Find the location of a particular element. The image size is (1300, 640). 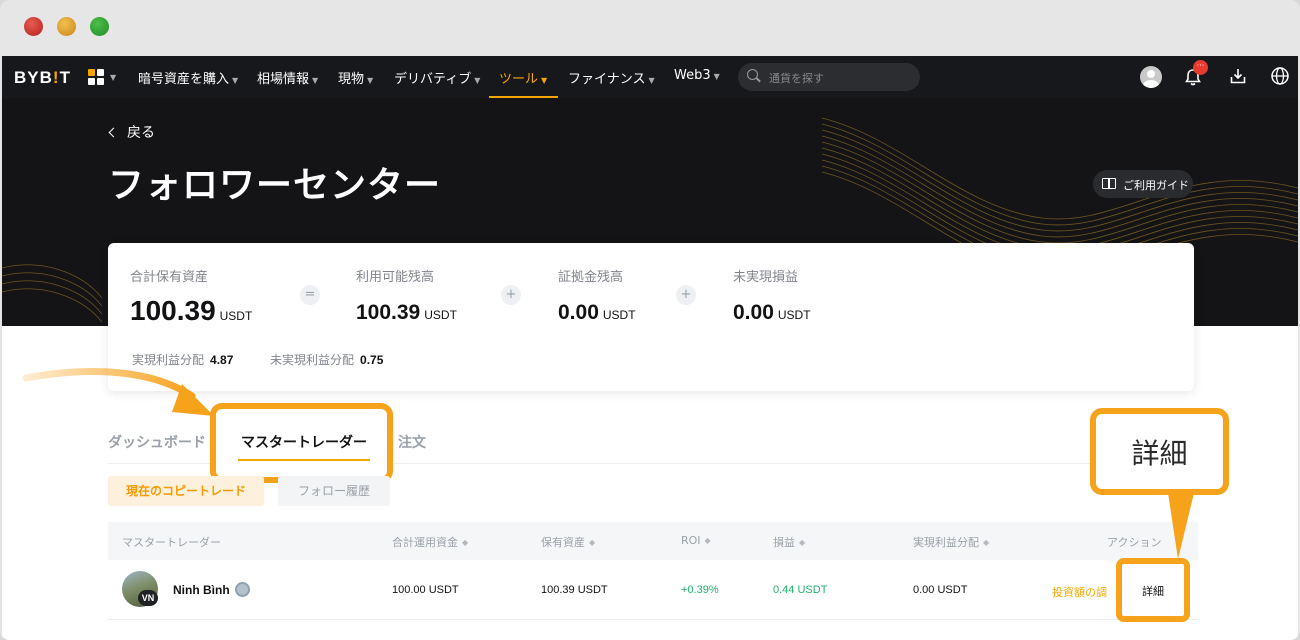

adjust-investment-link: 投資額の調 is located at coordinates (1079, 592).